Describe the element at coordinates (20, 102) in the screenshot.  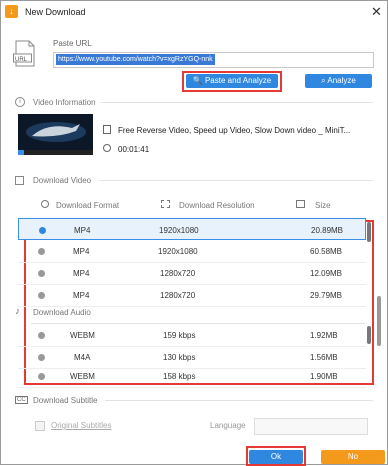
I see `info-icon: i` at that location.